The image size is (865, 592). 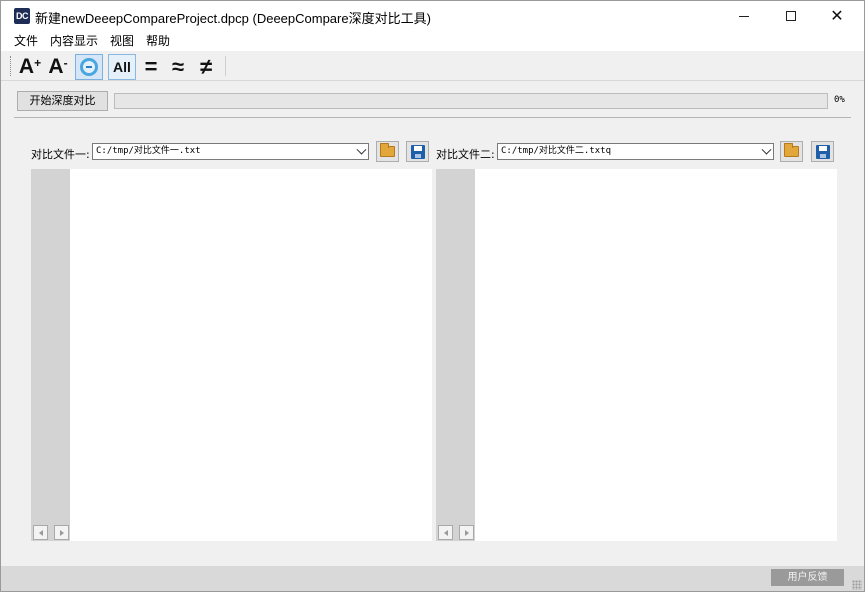 I want to click on menu-view: 视图, so click(x=122, y=41).